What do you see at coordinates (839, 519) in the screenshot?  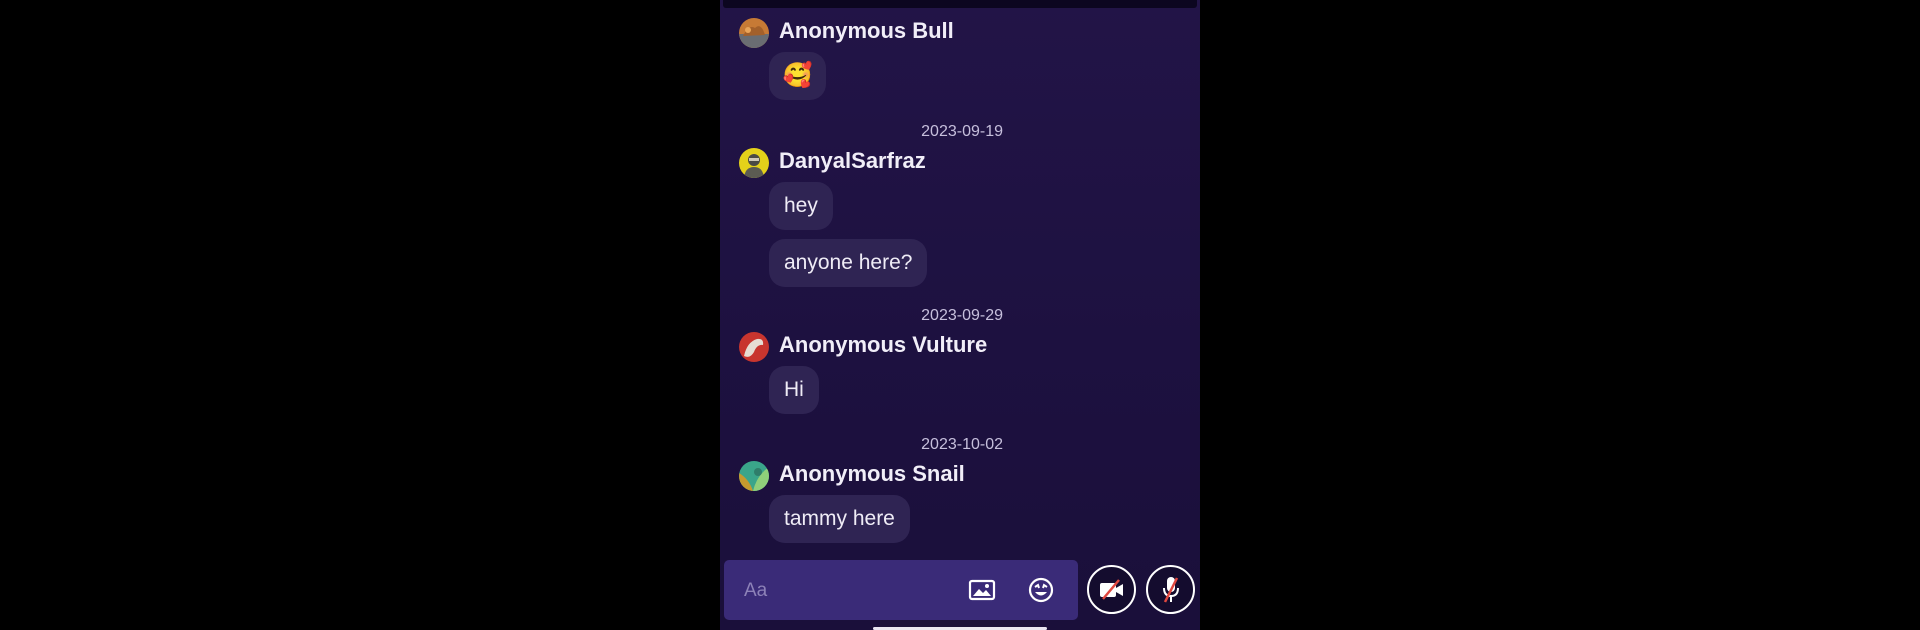 I see `message-bubble: tammy here` at bounding box center [839, 519].